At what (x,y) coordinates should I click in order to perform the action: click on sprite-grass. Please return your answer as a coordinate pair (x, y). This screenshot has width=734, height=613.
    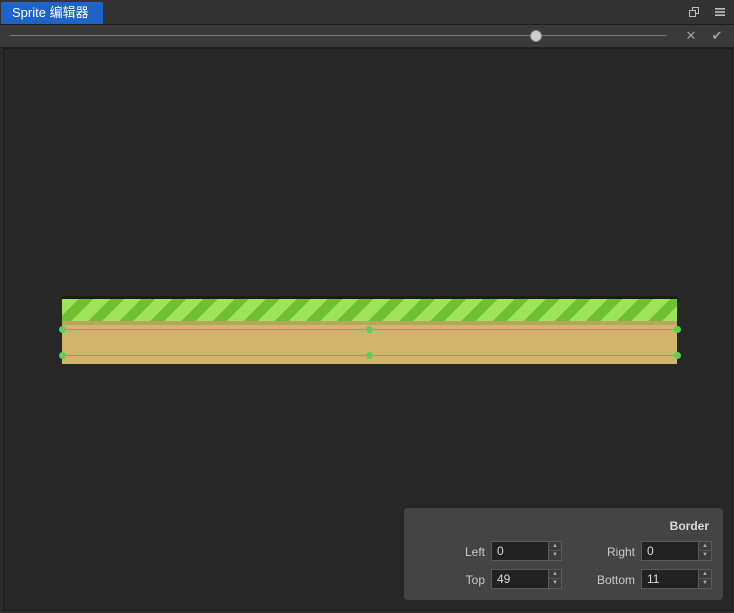
    Looking at the image, I should click on (369, 310).